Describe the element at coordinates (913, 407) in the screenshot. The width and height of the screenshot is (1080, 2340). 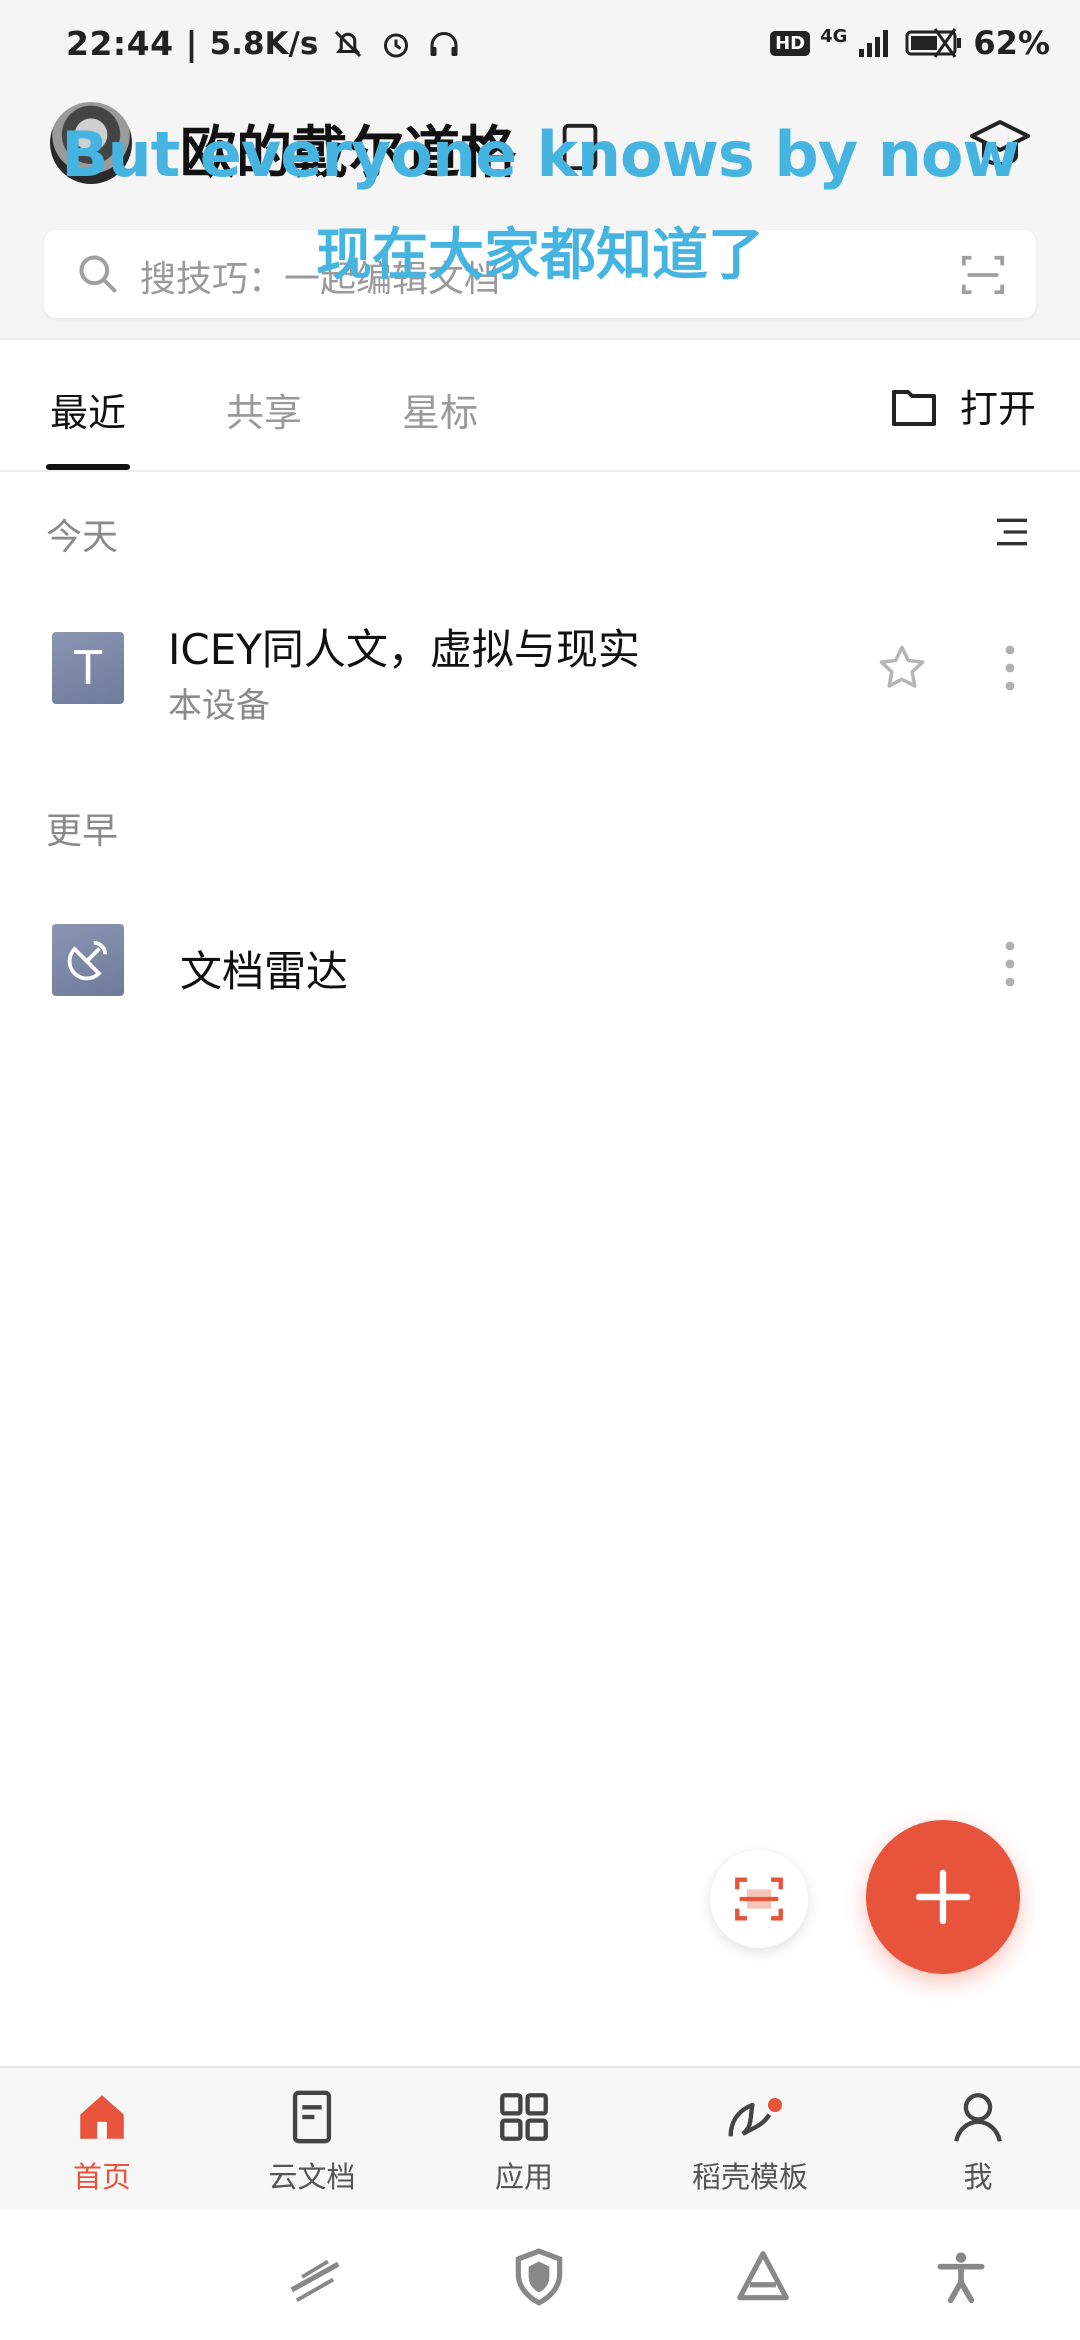
I see `folder-icon` at that location.